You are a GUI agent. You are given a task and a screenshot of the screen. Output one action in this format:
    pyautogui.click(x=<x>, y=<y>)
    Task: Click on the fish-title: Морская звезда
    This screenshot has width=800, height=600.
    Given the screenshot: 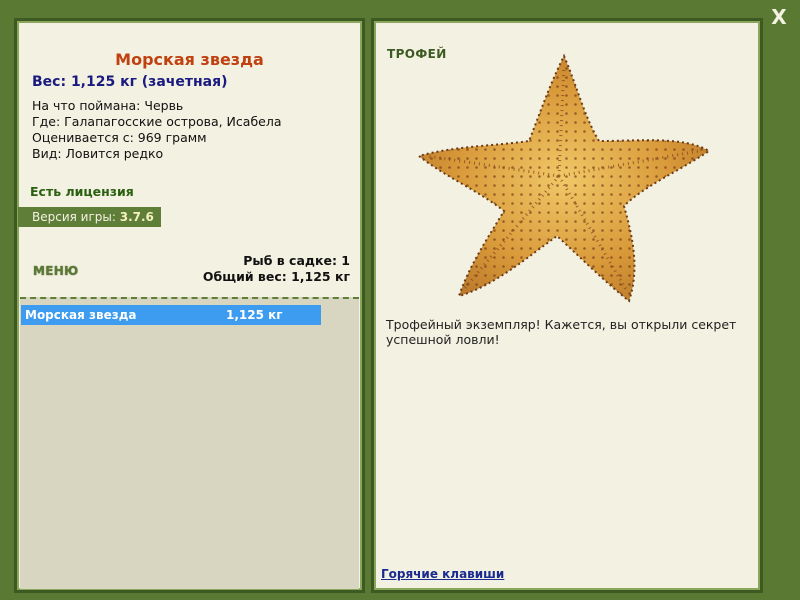 What is the action you would take?
    pyautogui.click(x=189, y=59)
    